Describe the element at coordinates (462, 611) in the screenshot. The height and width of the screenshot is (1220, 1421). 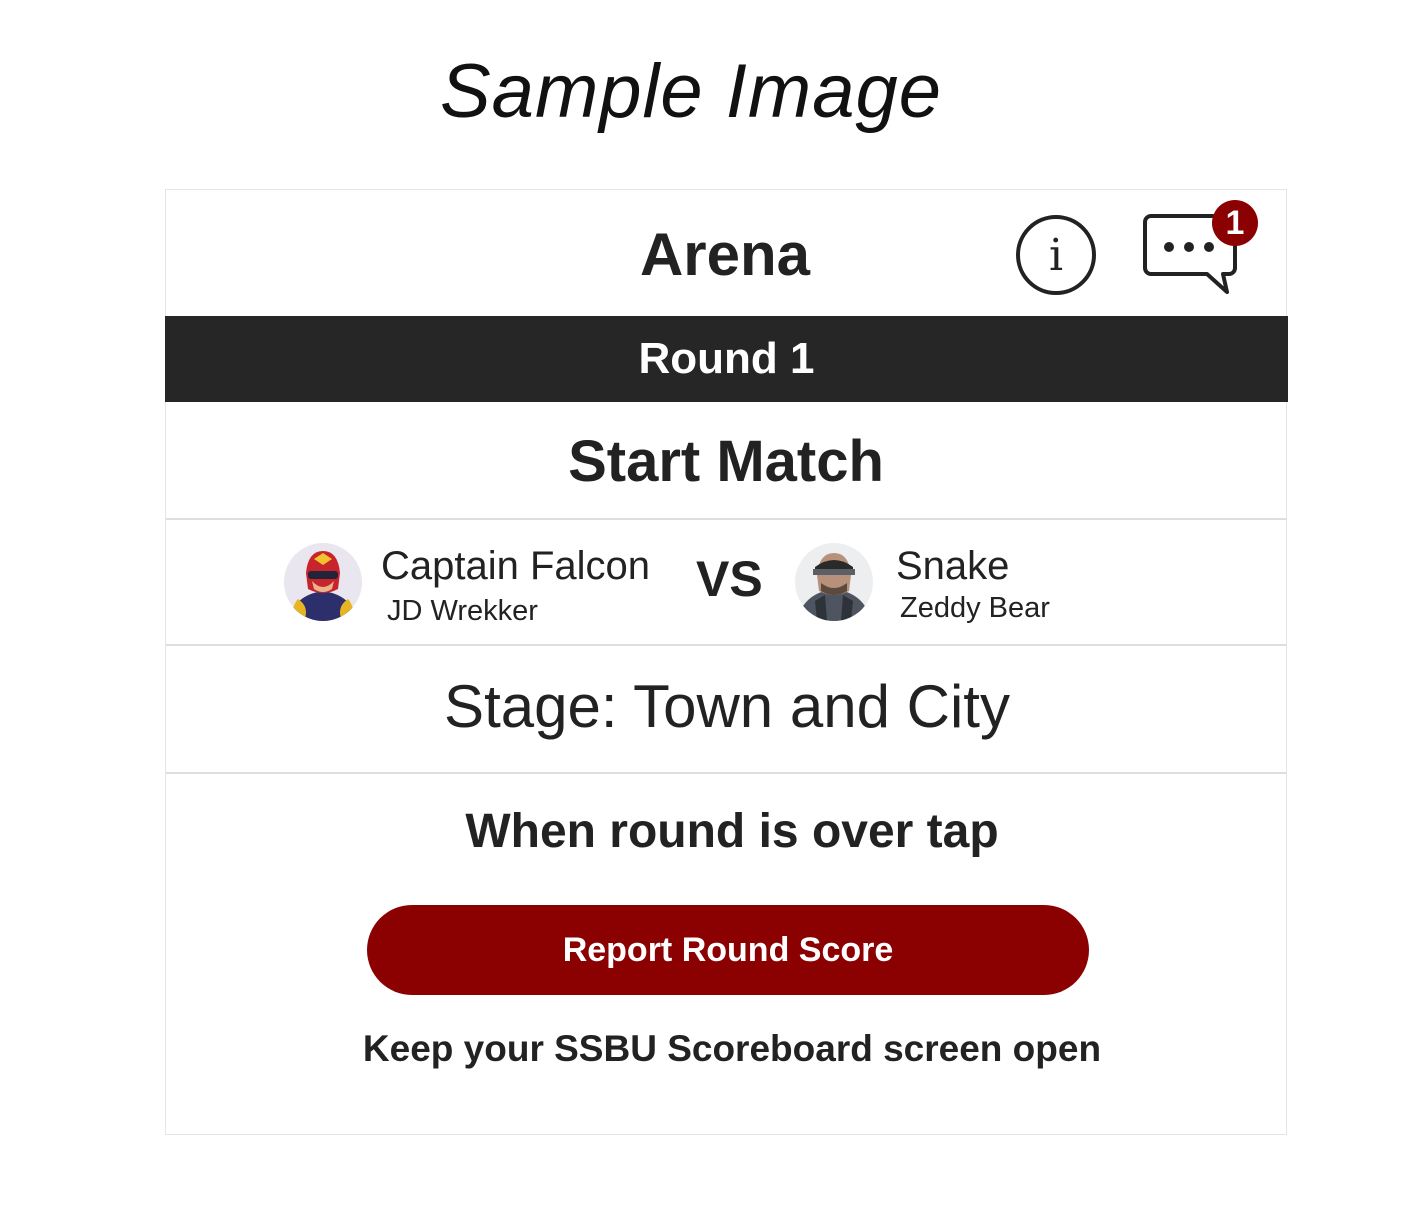
I see `player1-name: JD Wrekker` at that location.